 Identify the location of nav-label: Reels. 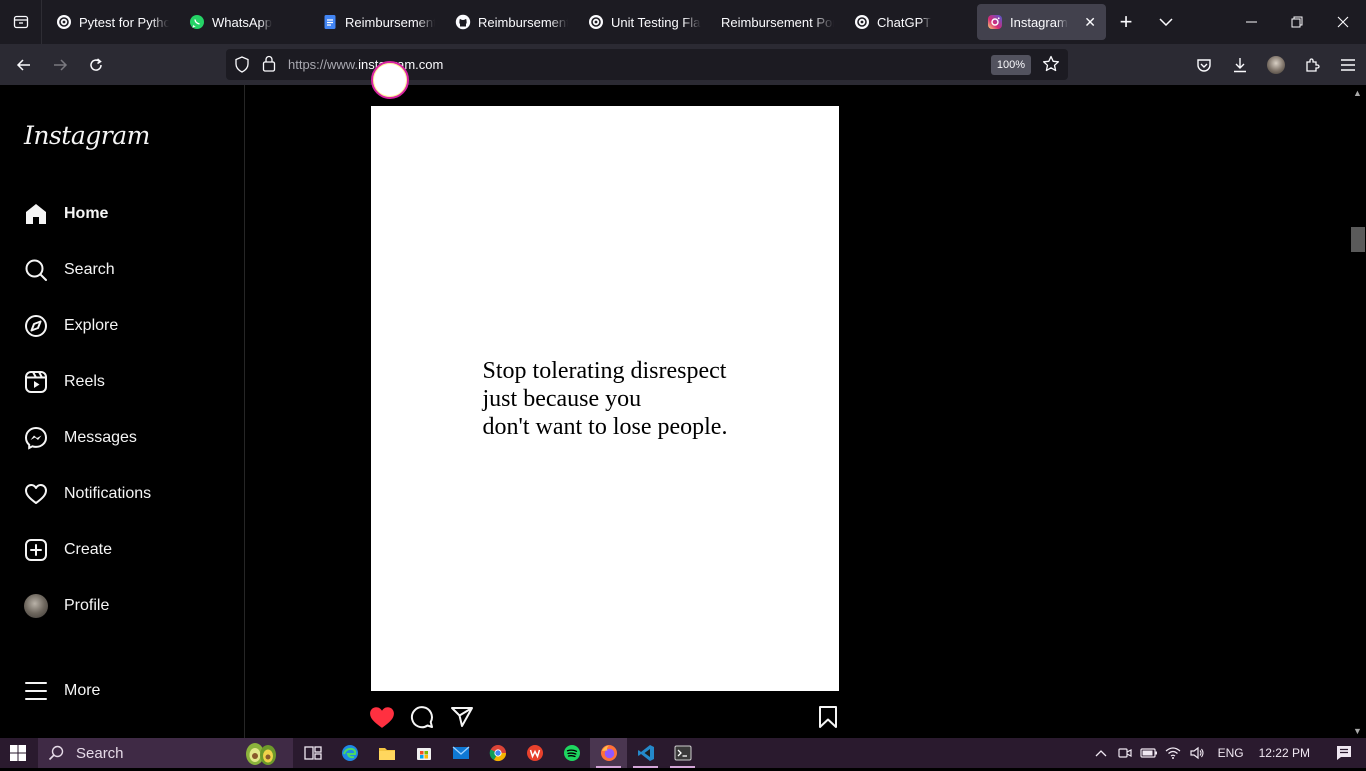
(84, 381).